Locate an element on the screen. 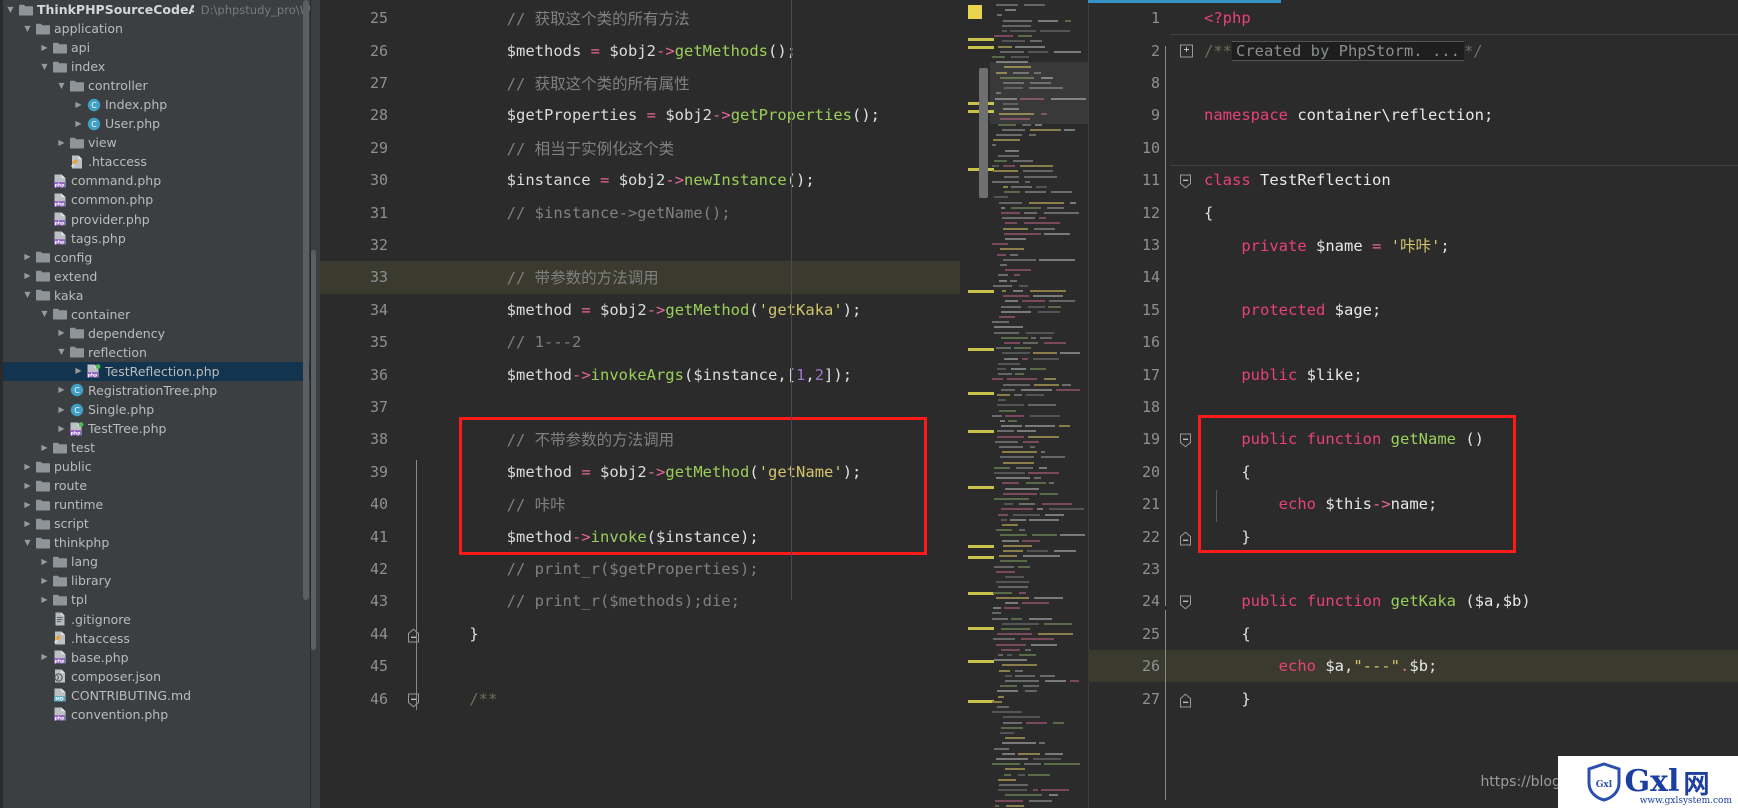 Image resolution: width=1738 pixels, height=808 pixels. code-line: 26 echo $a,"---".$b; is located at coordinates (1413, 666).